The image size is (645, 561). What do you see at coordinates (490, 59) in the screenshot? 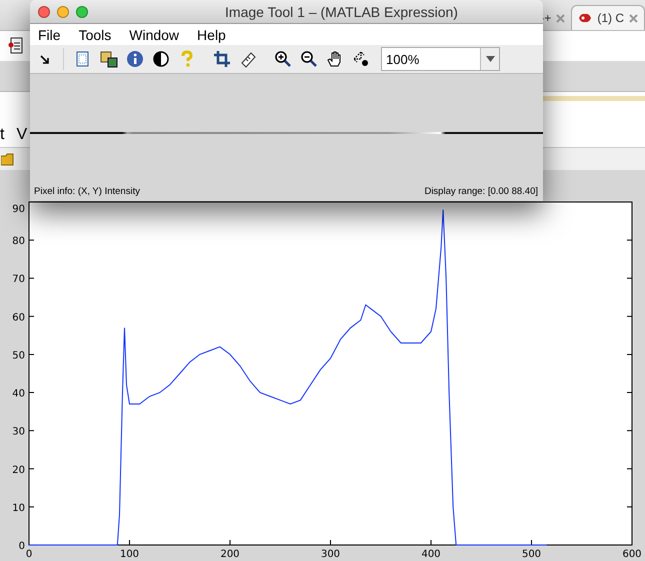
I see `dropdown-arrow-icon` at bounding box center [490, 59].